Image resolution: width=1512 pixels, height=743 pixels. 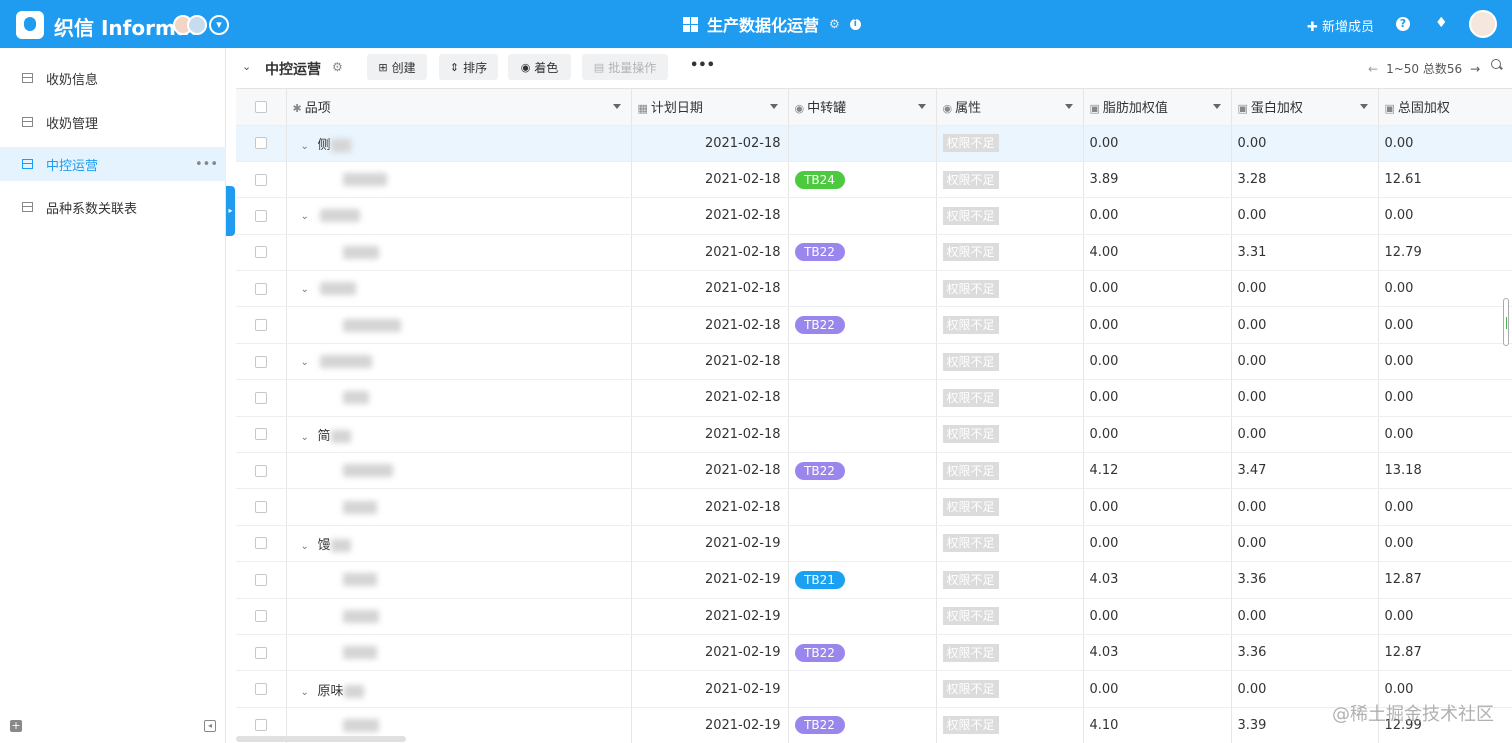 What do you see at coordinates (30, 25) in the screenshot?
I see `brand-logo-icon` at bounding box center [30, 25].